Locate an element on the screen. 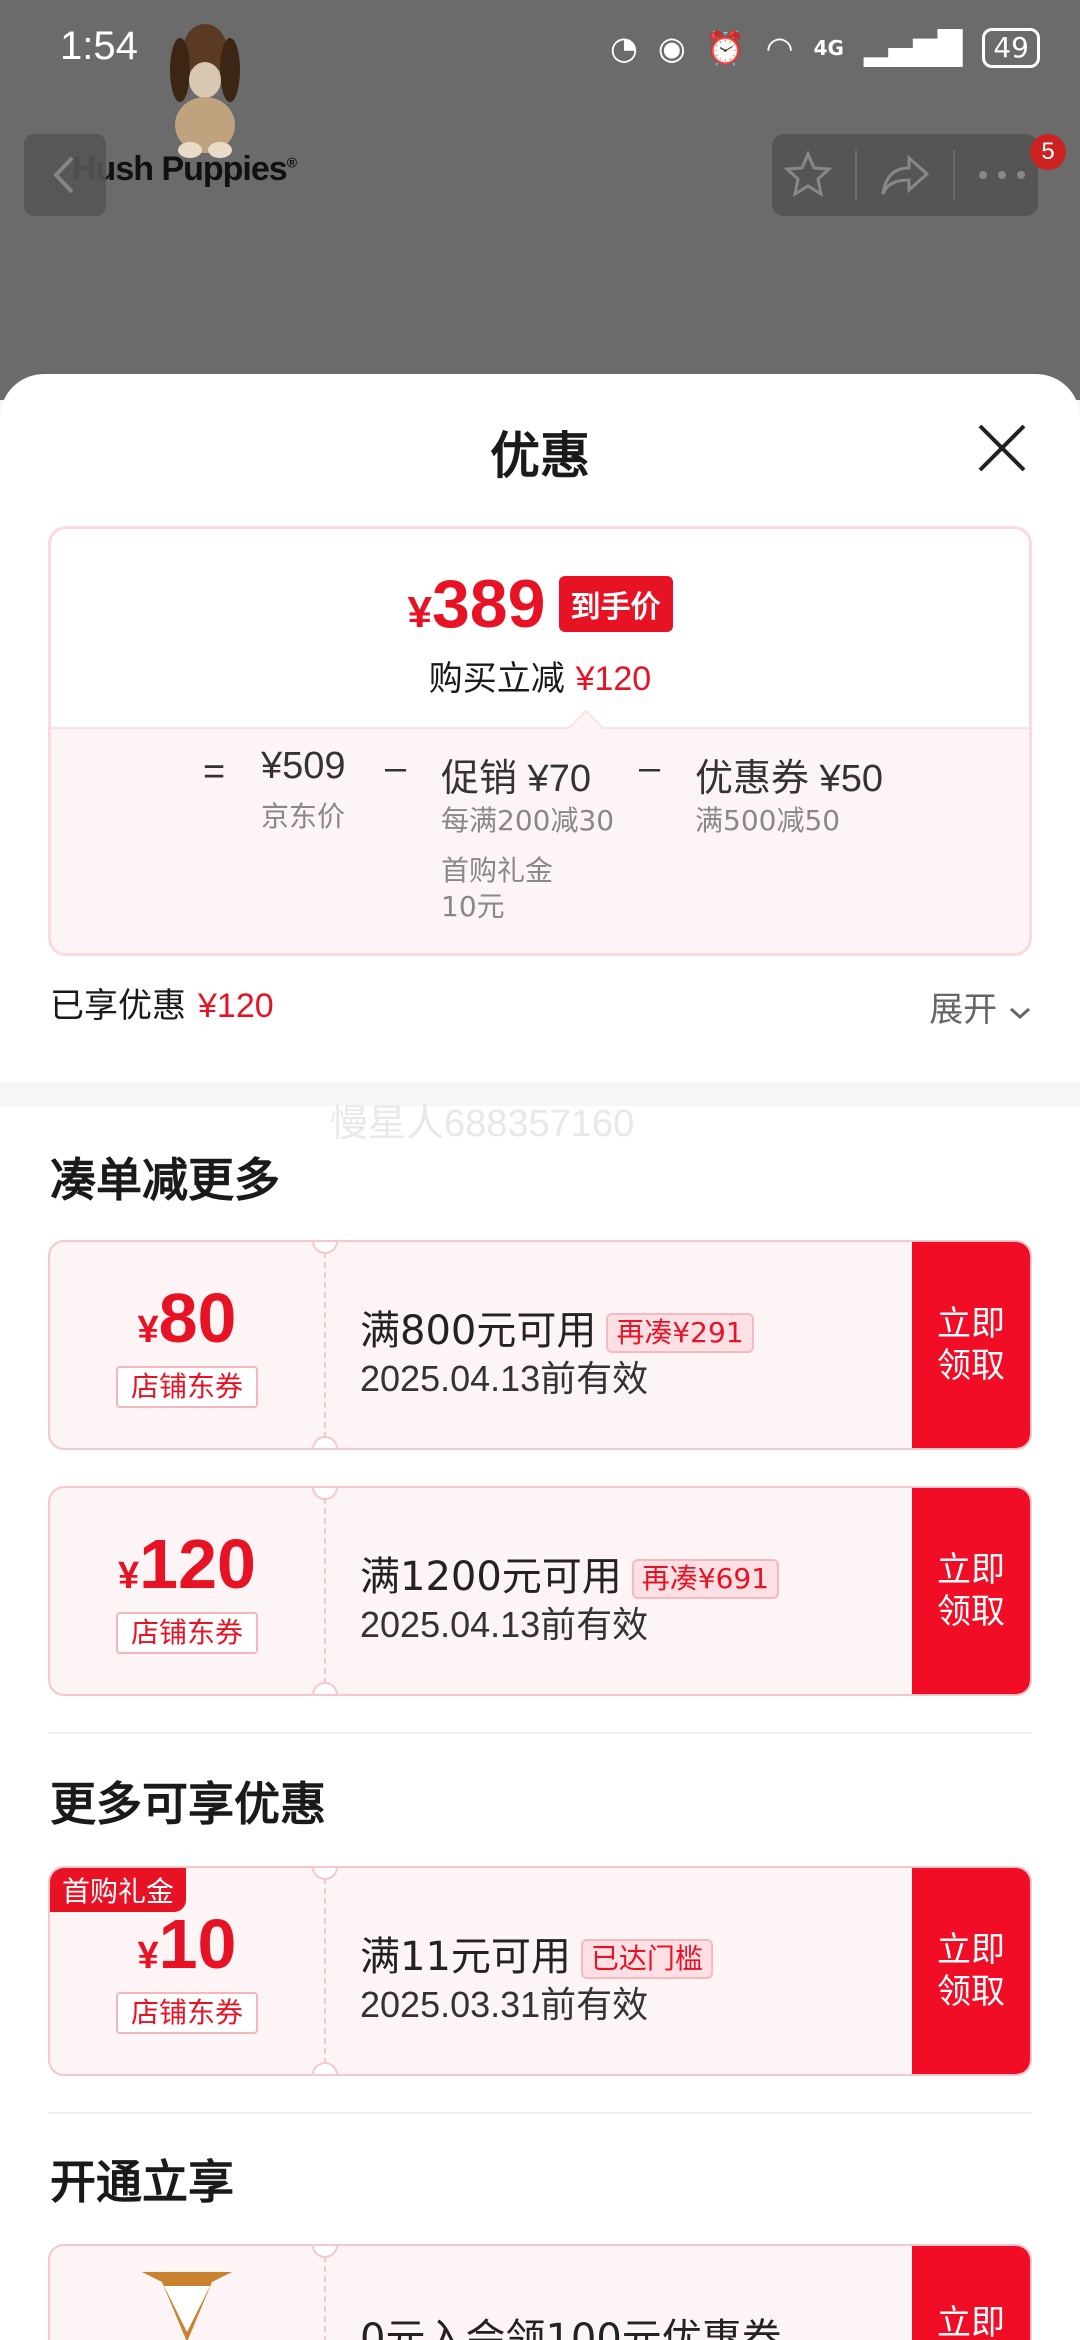  membership-logo-icon is located at coordinates (187, 2306).